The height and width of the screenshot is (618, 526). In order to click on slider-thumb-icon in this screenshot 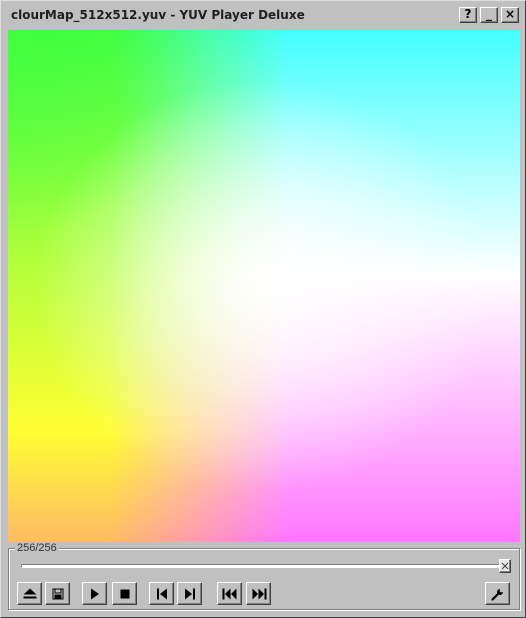, I will do `click(505, 566)`.